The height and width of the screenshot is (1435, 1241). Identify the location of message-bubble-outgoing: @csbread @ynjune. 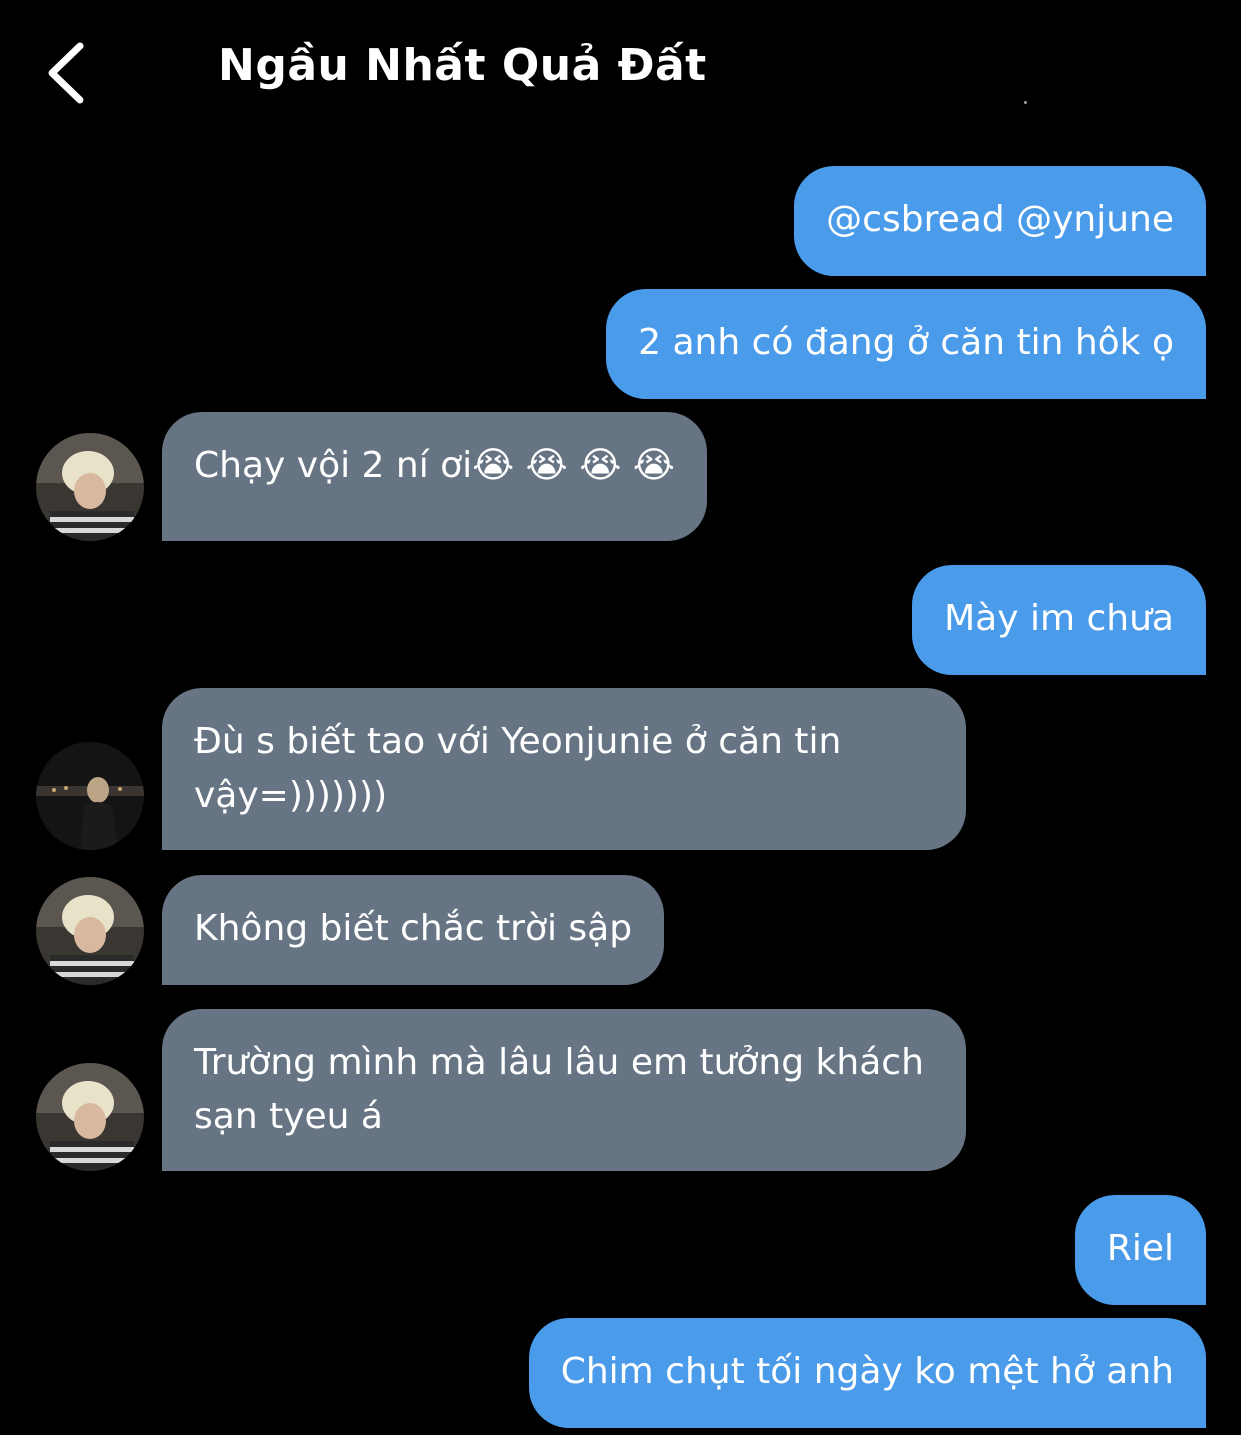
(1000, 221).